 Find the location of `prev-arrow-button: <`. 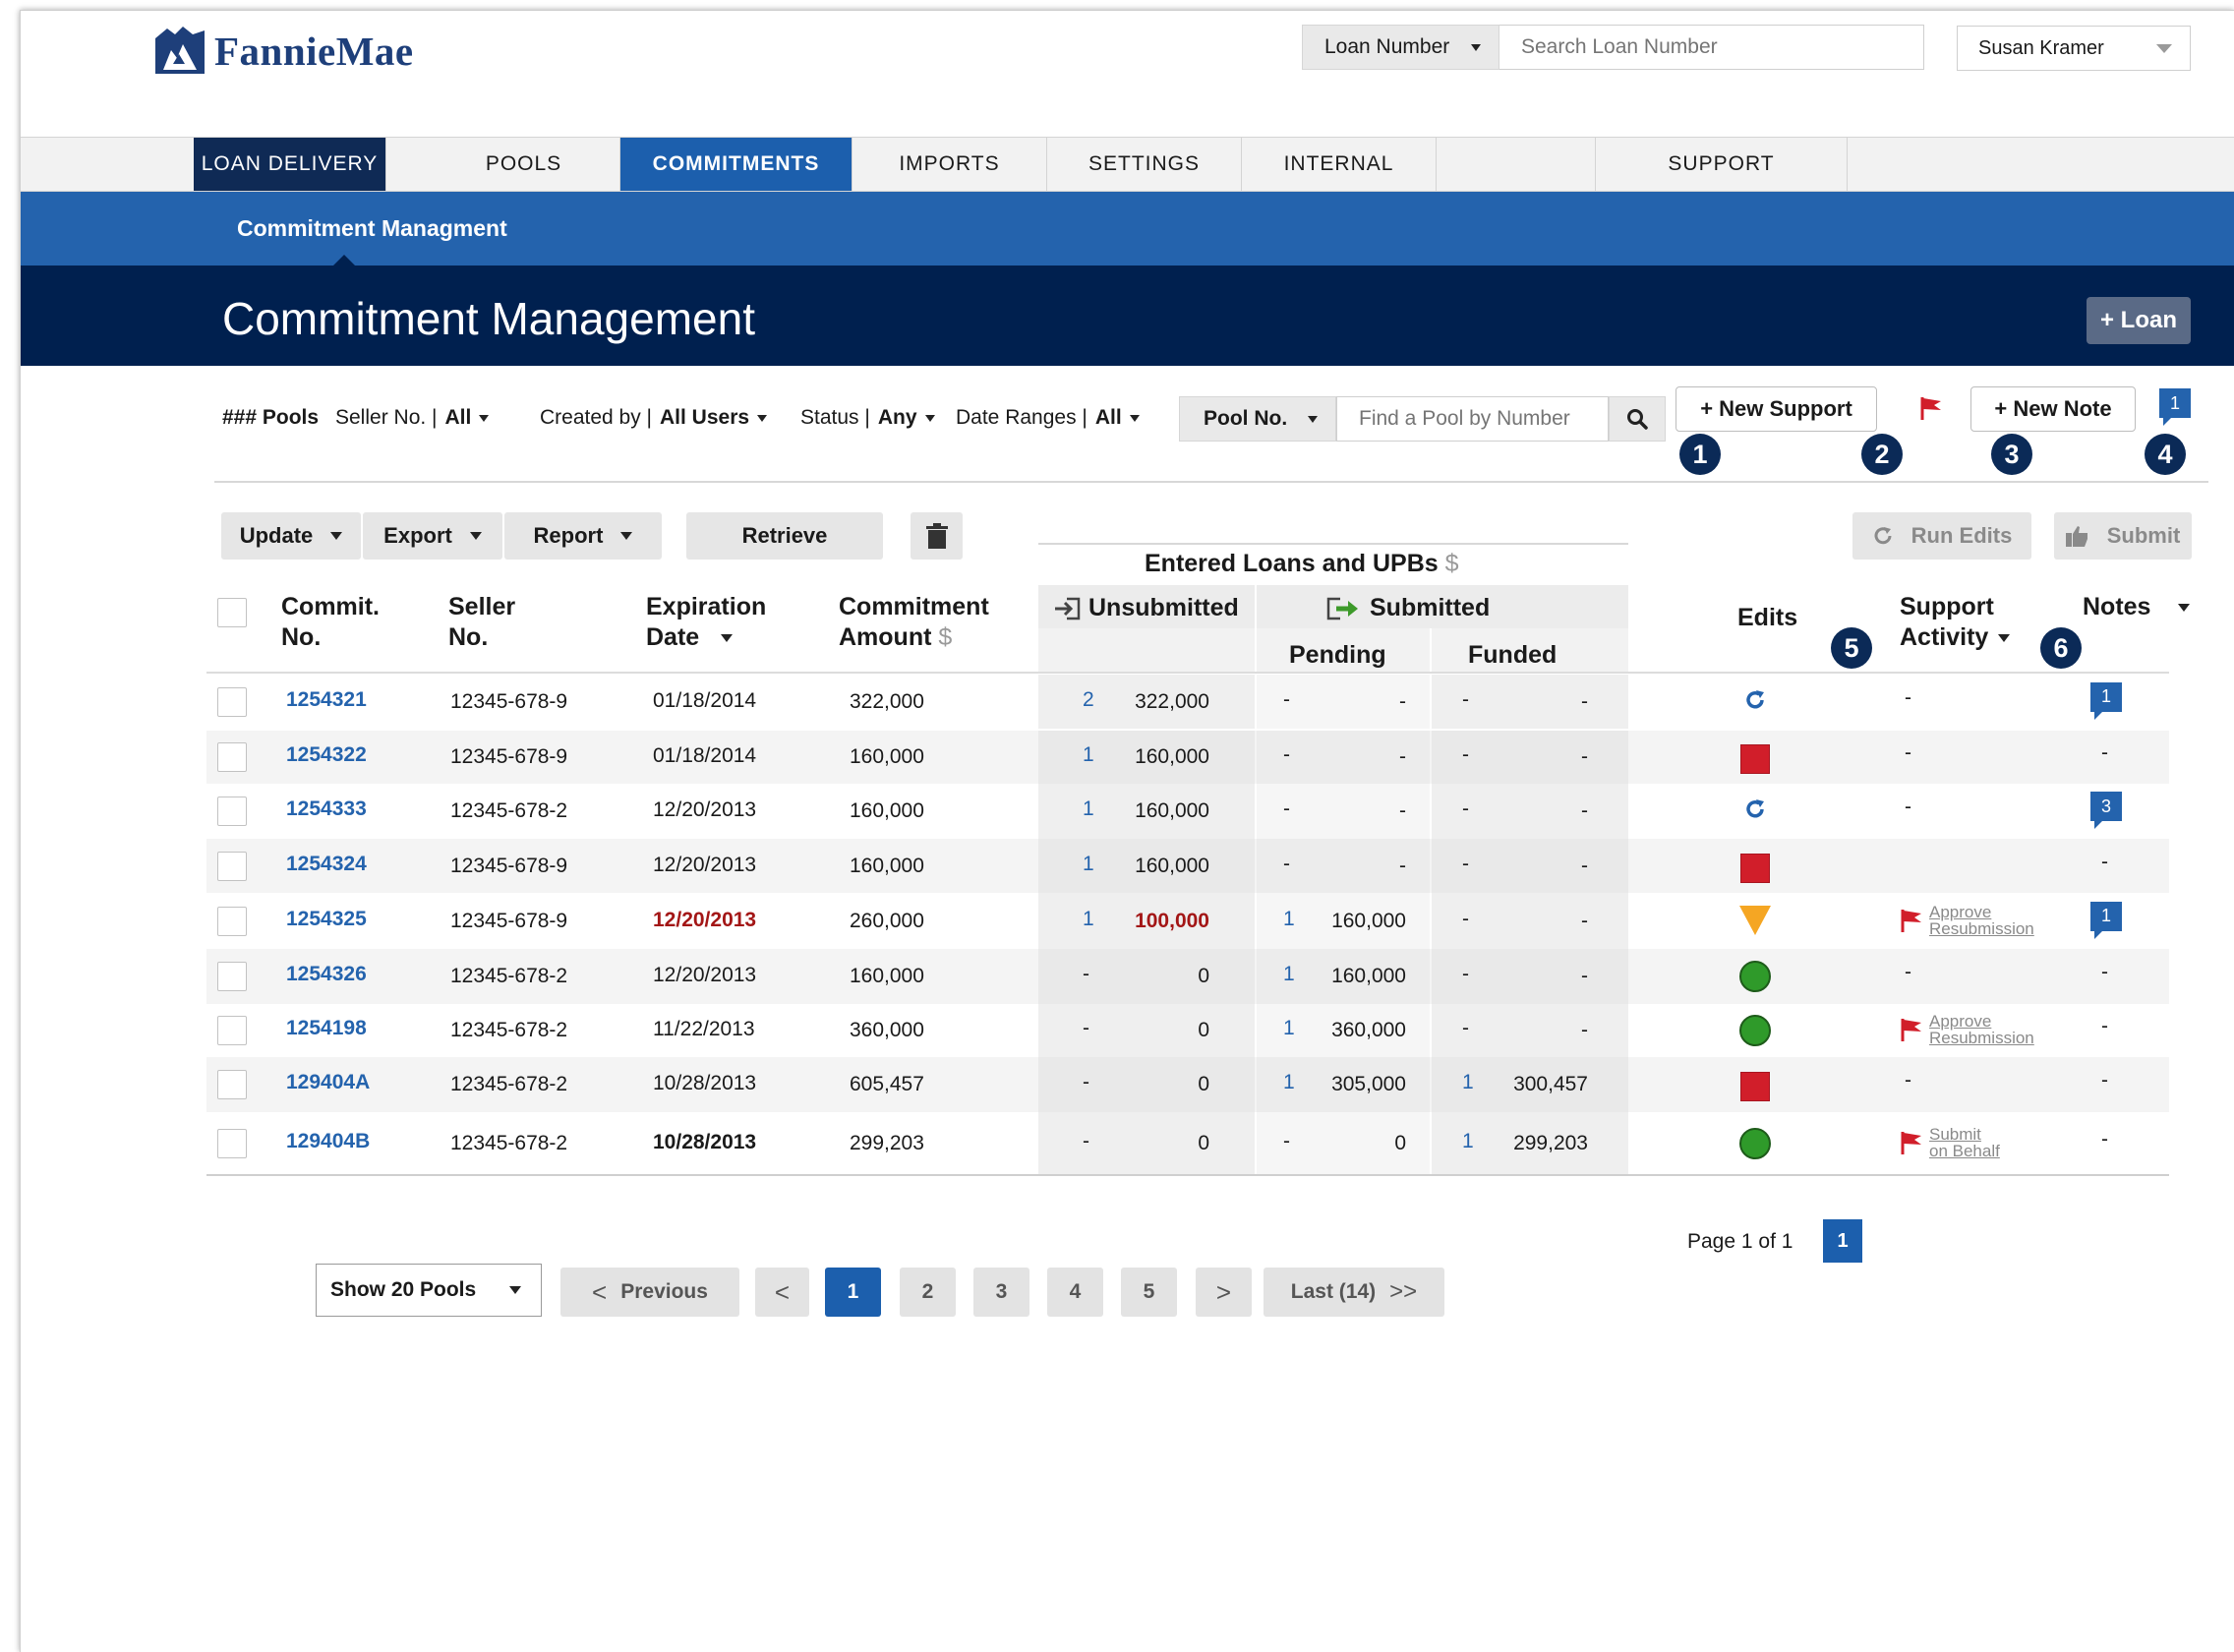

prev-arrow-button: < is located at coordinates (782, 1292).